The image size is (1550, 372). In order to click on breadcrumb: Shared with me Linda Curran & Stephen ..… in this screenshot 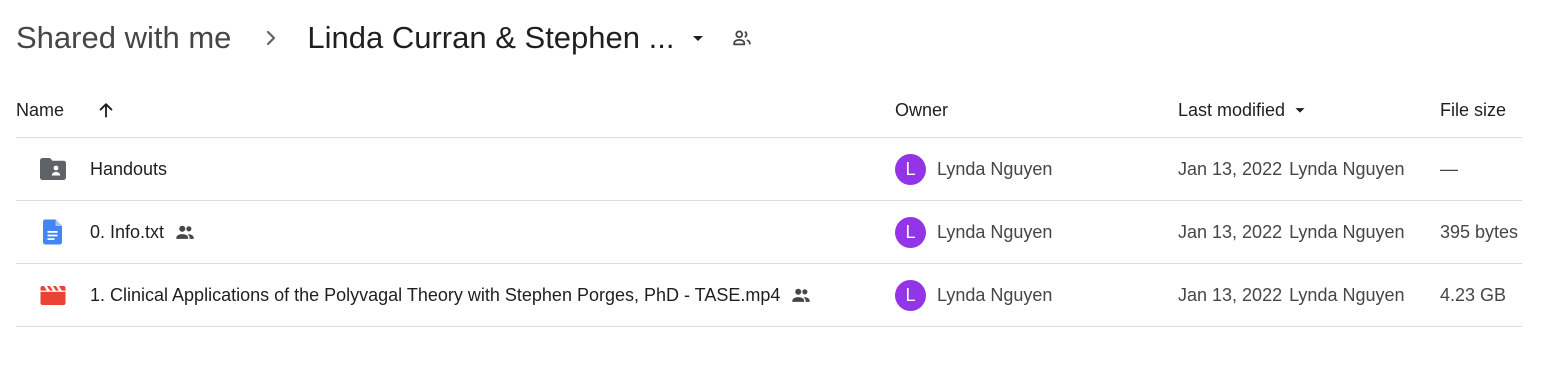, I will do `click(389, 38)`.